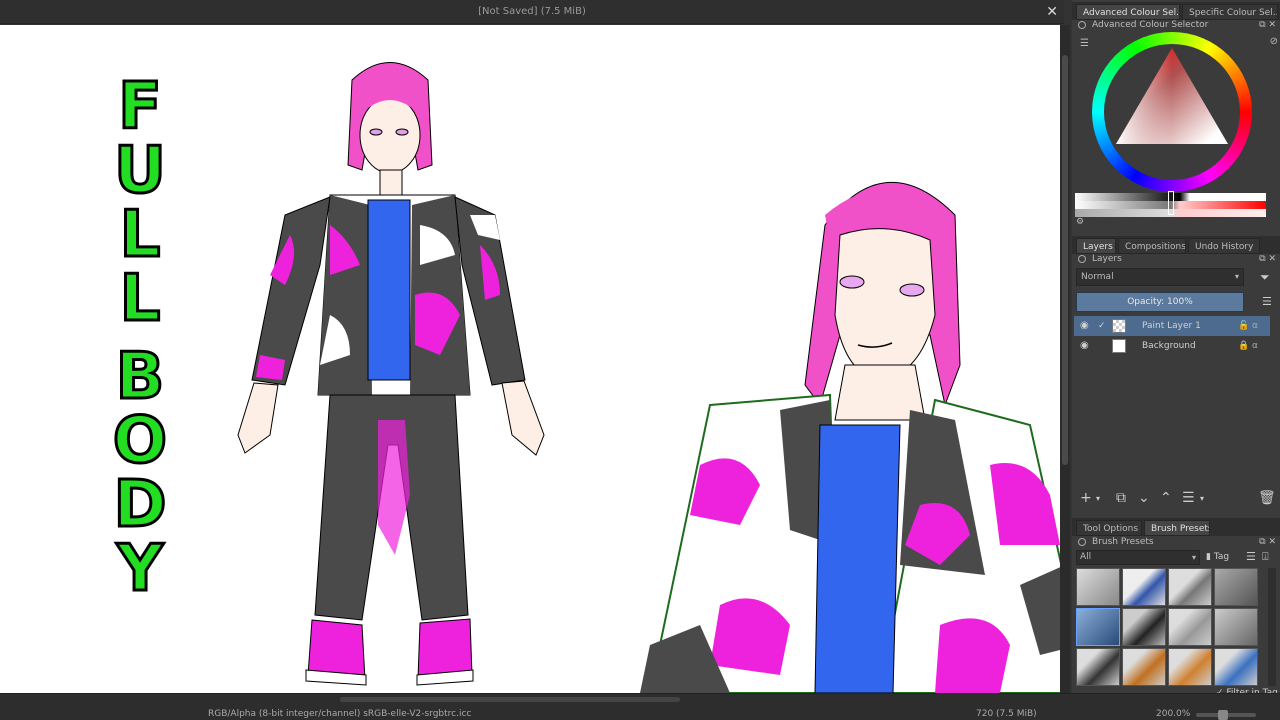  I want to click on colour-options-icon: ⚙, so click(1080, 222).